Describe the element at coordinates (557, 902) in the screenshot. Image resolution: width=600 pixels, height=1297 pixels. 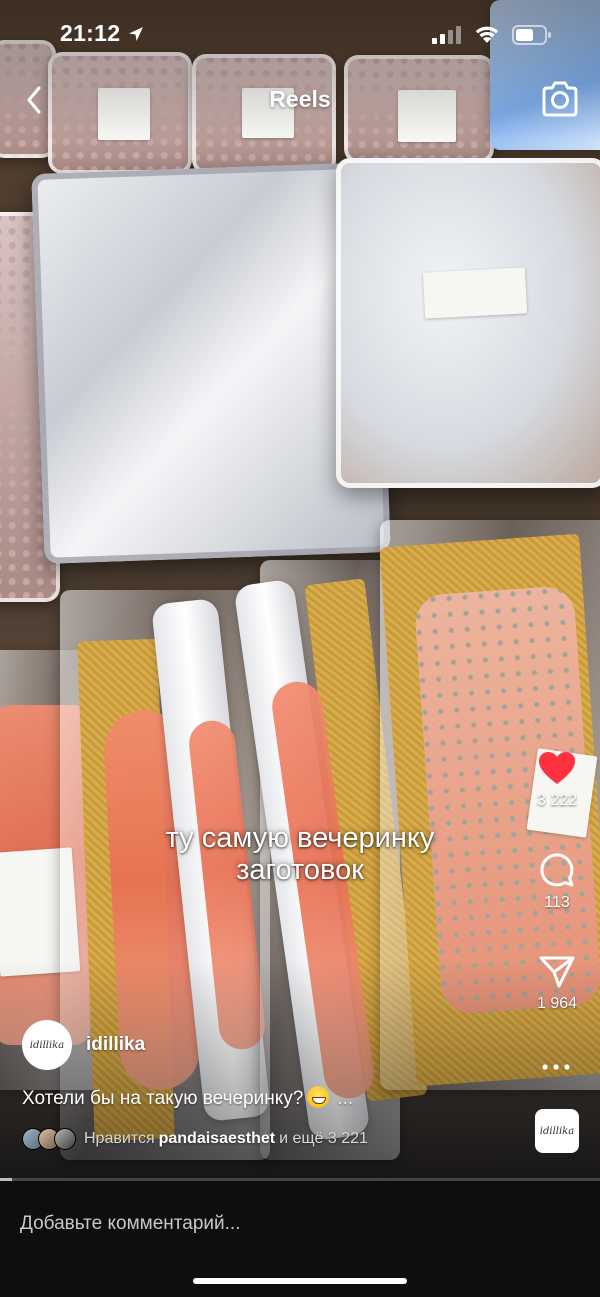
I see `comment-count: 113` at that location.